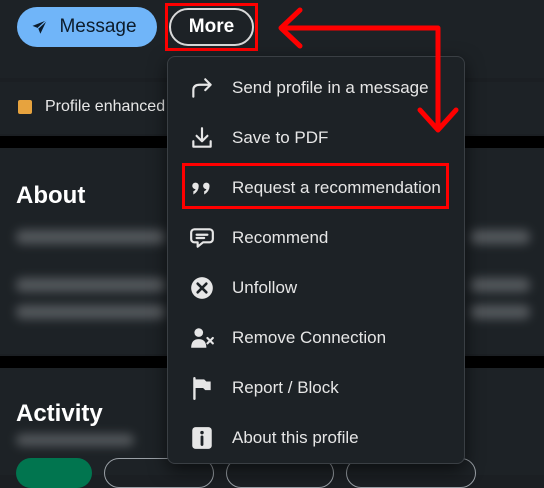 The image size is (544, 488). I want to click on menu-item-report-block: Report / Block, so click(316, 388).